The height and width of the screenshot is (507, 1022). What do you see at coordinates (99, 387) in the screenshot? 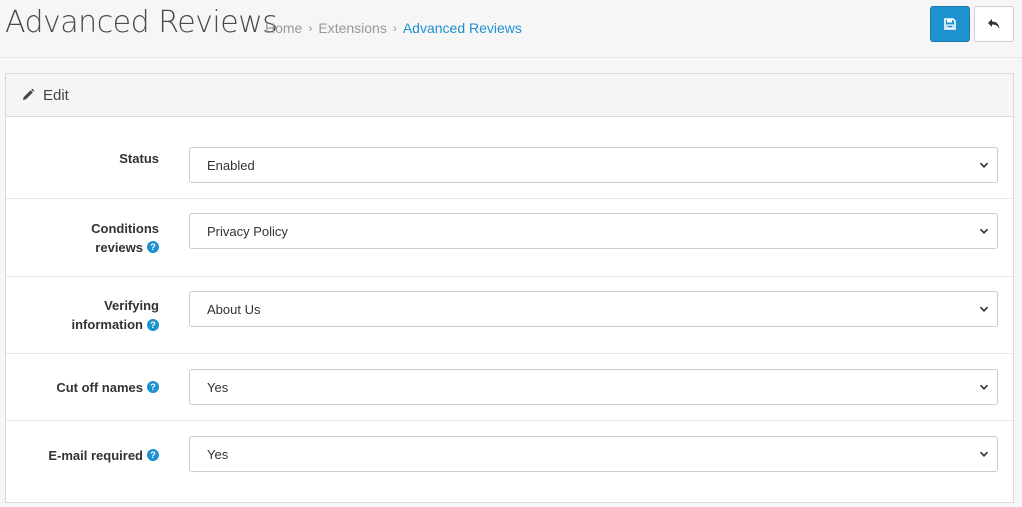
I see `cut-off-names-label-text: Cut off names` at bounding box center [99, 387].